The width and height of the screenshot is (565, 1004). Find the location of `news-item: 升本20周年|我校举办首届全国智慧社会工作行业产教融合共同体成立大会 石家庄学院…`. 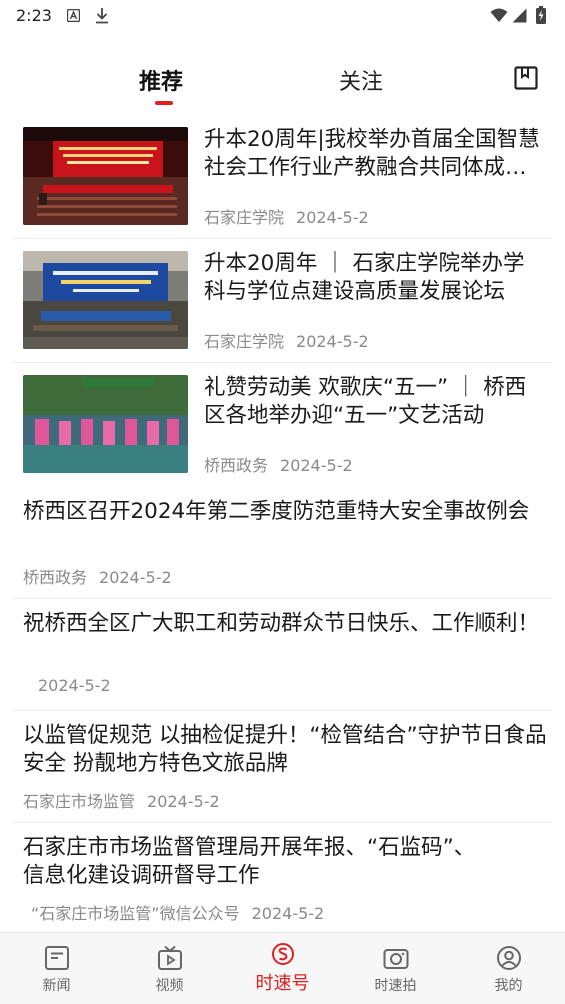

news-item: 升本20周年|我校举办首届全国智慧社会工作行业产教融合共同体成立大会 石家庄学院… is located at coordinates (282, 176).